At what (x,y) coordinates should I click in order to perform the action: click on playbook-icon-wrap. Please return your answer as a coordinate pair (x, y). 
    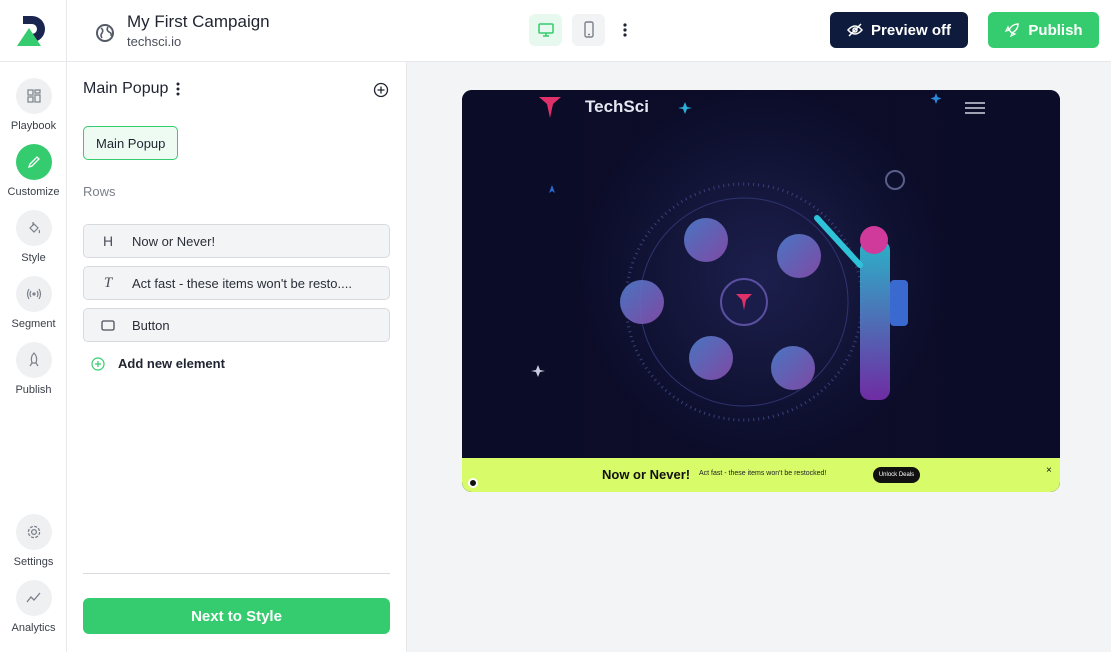
    Looking at the image, I should click on (33, 96).